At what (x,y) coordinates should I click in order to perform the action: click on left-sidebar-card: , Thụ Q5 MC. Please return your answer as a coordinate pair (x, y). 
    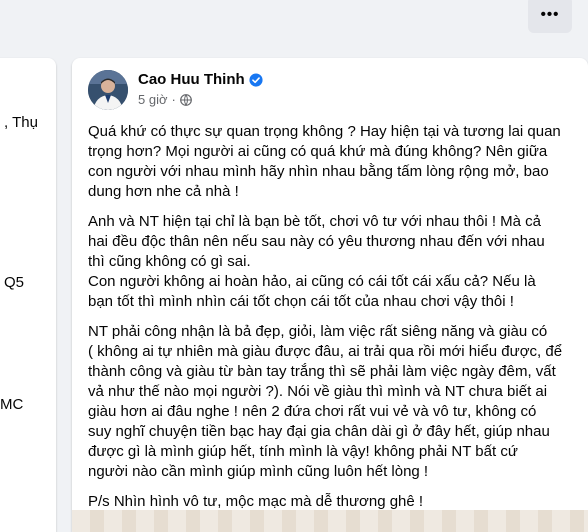
    Looking at the image, I should click on (28, 295).